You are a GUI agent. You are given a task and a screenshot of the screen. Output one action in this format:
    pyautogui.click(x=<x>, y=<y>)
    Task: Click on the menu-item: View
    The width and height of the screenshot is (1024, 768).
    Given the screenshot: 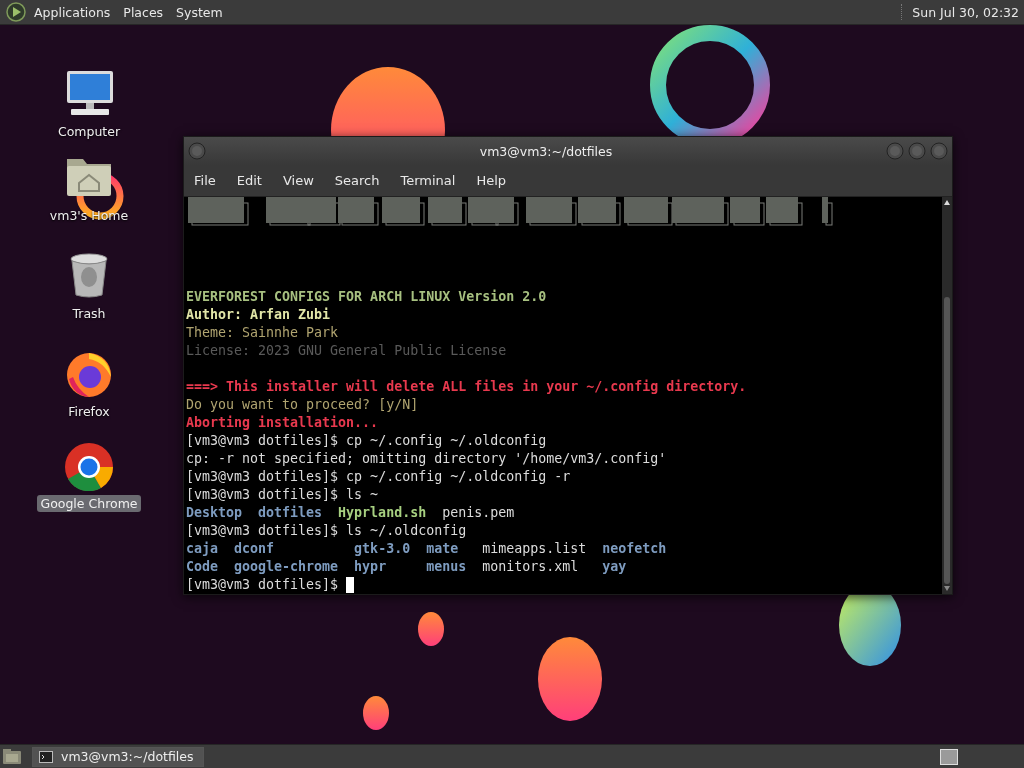 What is the action you would take?
    pyautogui.click(x=307, y=180)
    